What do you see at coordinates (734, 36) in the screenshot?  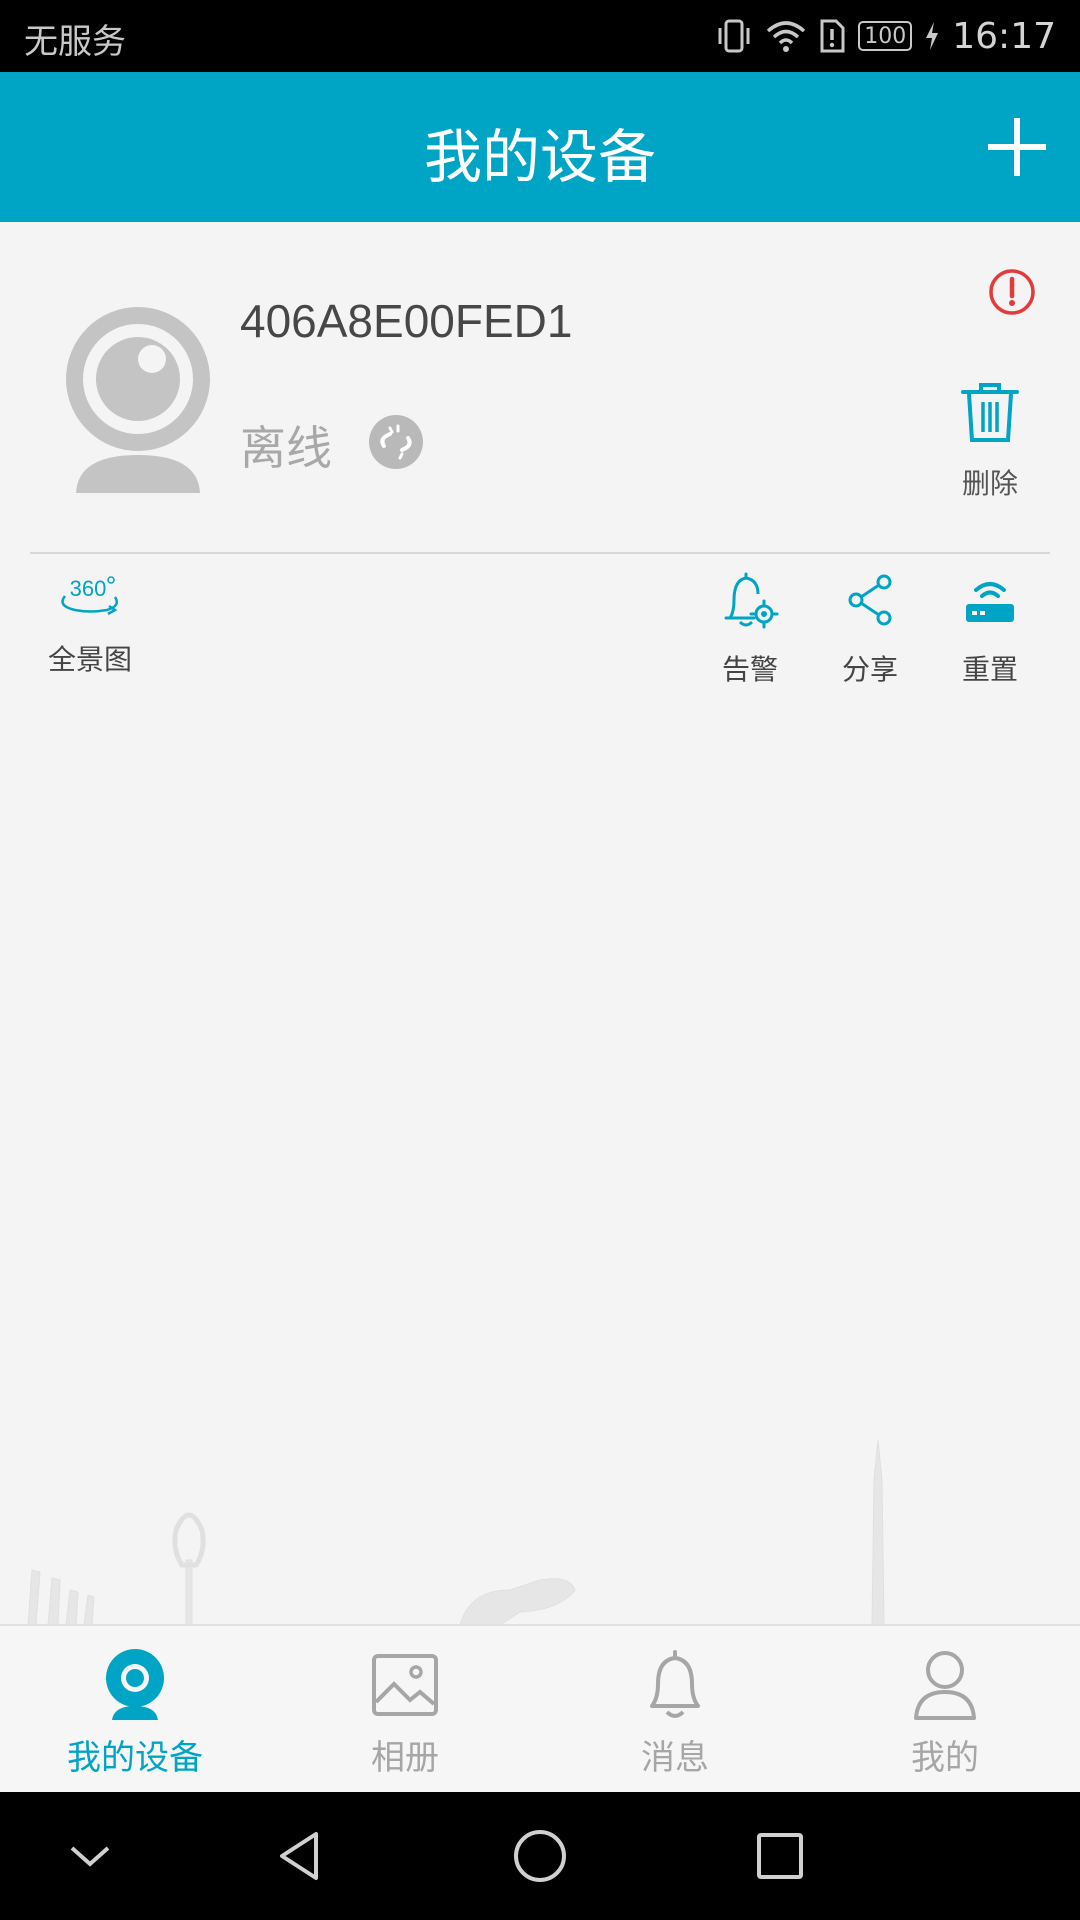 I see `vibrate-icon` at bounding box center [734, 36].